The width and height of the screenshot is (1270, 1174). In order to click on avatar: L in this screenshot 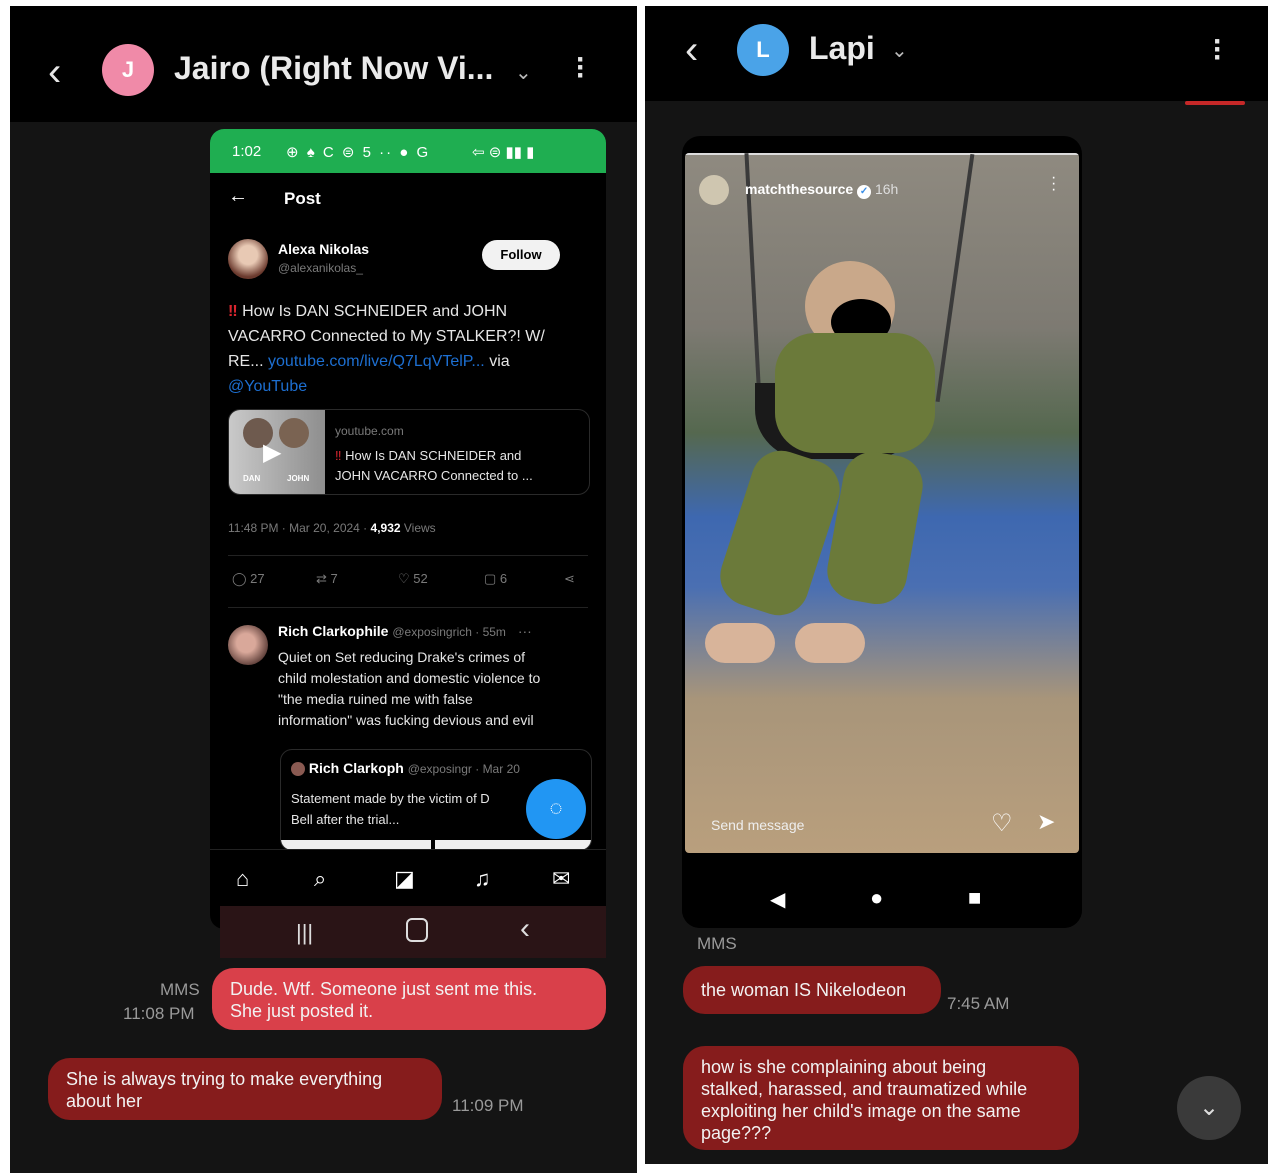, I will do `click(763, 50)`.